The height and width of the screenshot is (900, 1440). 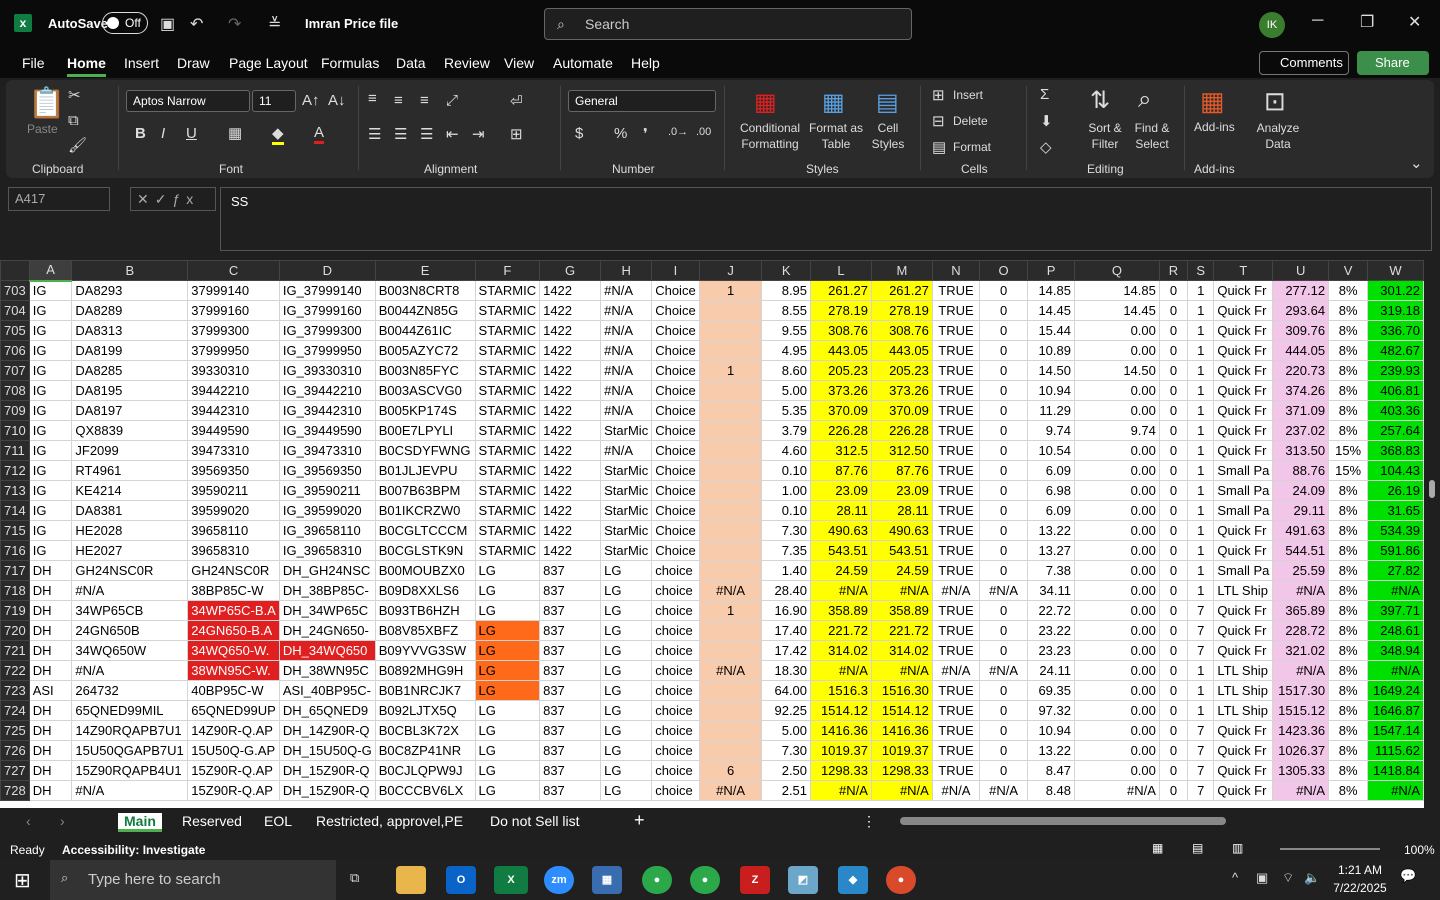 What do you see at coordinates (425, 650) in the screenshot?
I see `table-cell: B09YVVG3SW` at bounding box center [425, 650].